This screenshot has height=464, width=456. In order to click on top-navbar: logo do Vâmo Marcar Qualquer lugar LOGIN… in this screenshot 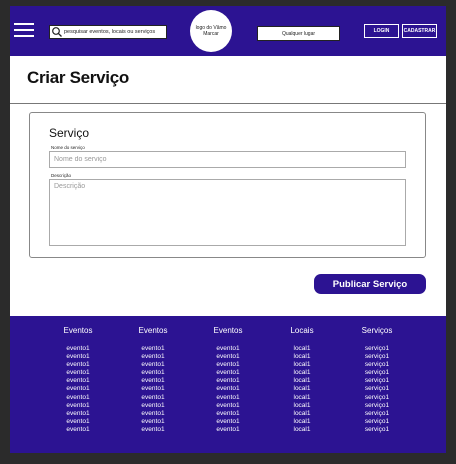, I will do `click(228, 31)`.